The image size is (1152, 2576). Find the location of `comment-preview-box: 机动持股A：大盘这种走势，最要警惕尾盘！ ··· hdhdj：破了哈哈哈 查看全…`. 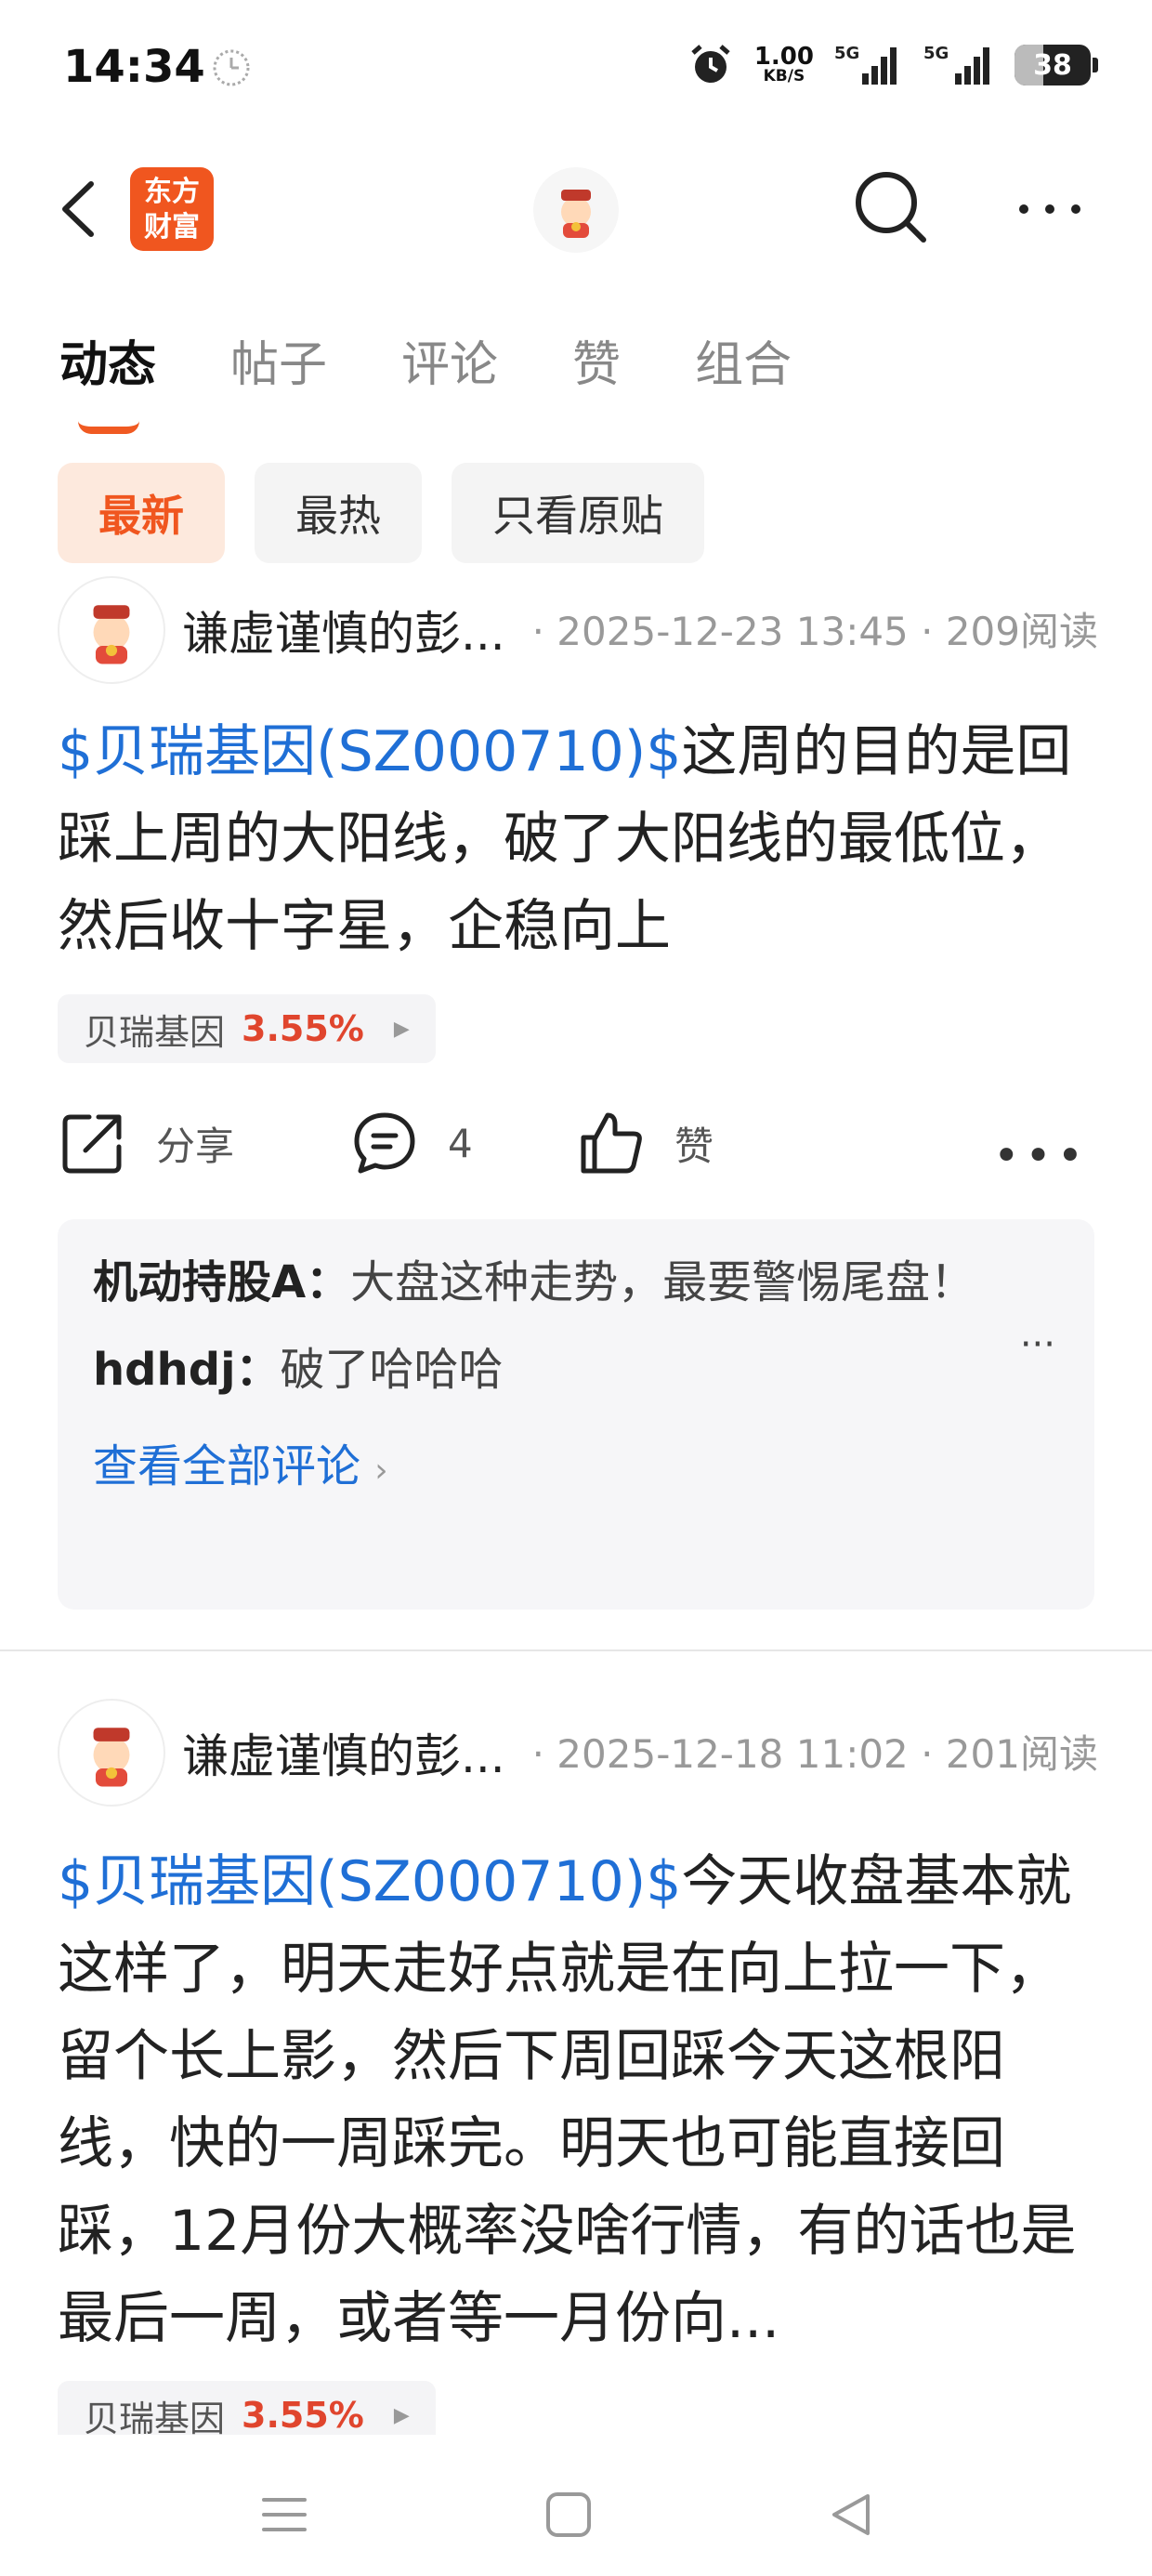

comment-preview-box: 机动持股A：大盘这种走势，最要警惕尾盘！ ··· hdhdj：破了哈哈哈 查看全… is located at coordinates (576, 1414).